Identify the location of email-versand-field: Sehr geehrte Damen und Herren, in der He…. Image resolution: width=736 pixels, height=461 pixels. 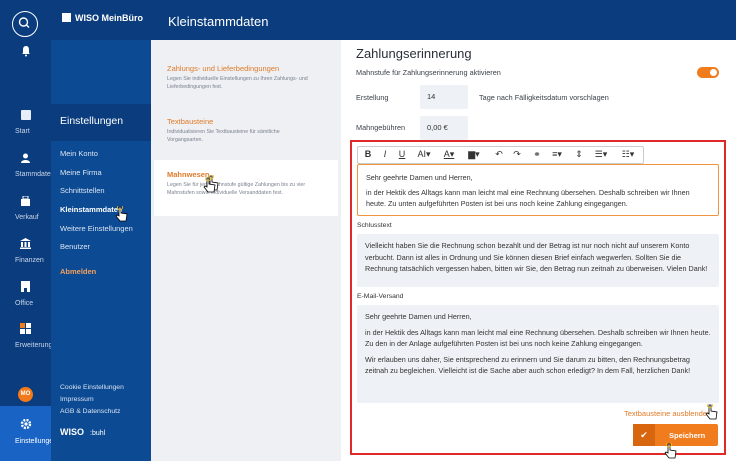
(538, 354).